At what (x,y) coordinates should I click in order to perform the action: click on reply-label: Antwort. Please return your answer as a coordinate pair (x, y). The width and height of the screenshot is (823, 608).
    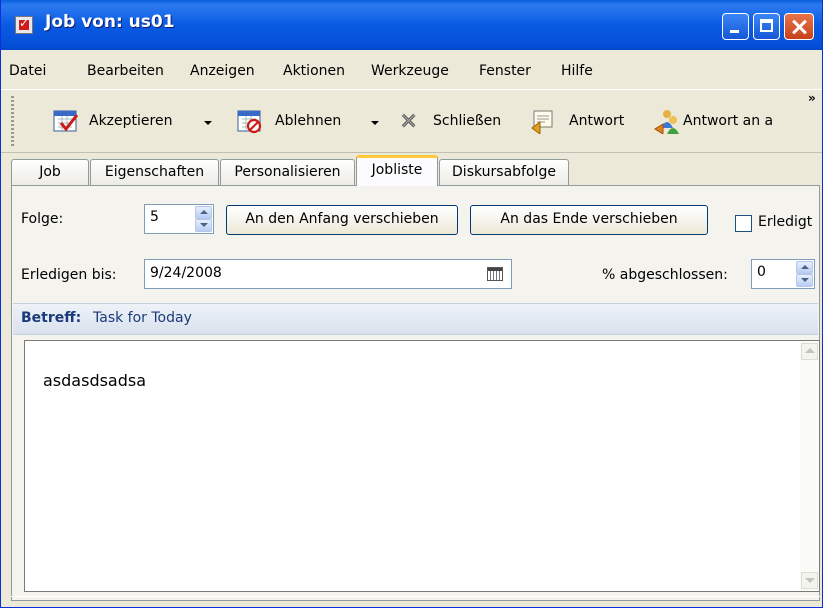
    Looking at the image, I should click on (597, 121).